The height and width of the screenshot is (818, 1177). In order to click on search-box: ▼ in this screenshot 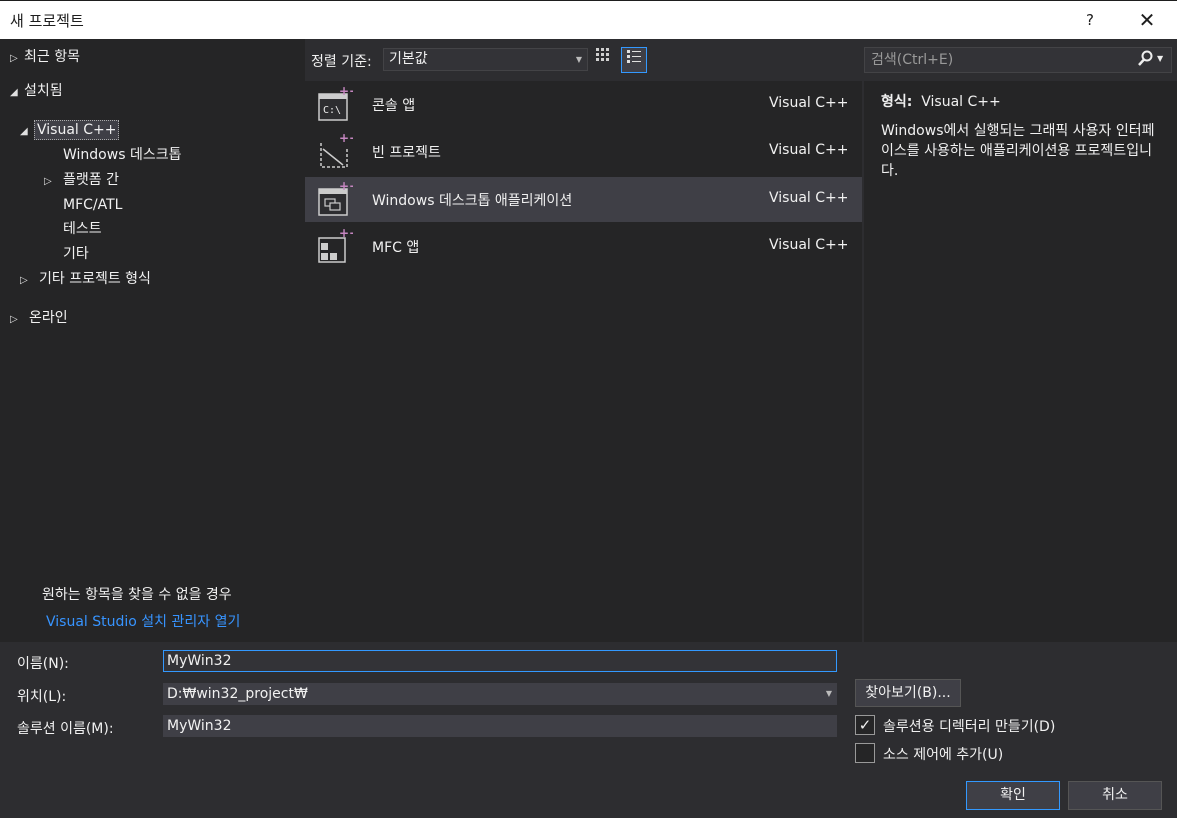, I will do `click(1018, 60)`.